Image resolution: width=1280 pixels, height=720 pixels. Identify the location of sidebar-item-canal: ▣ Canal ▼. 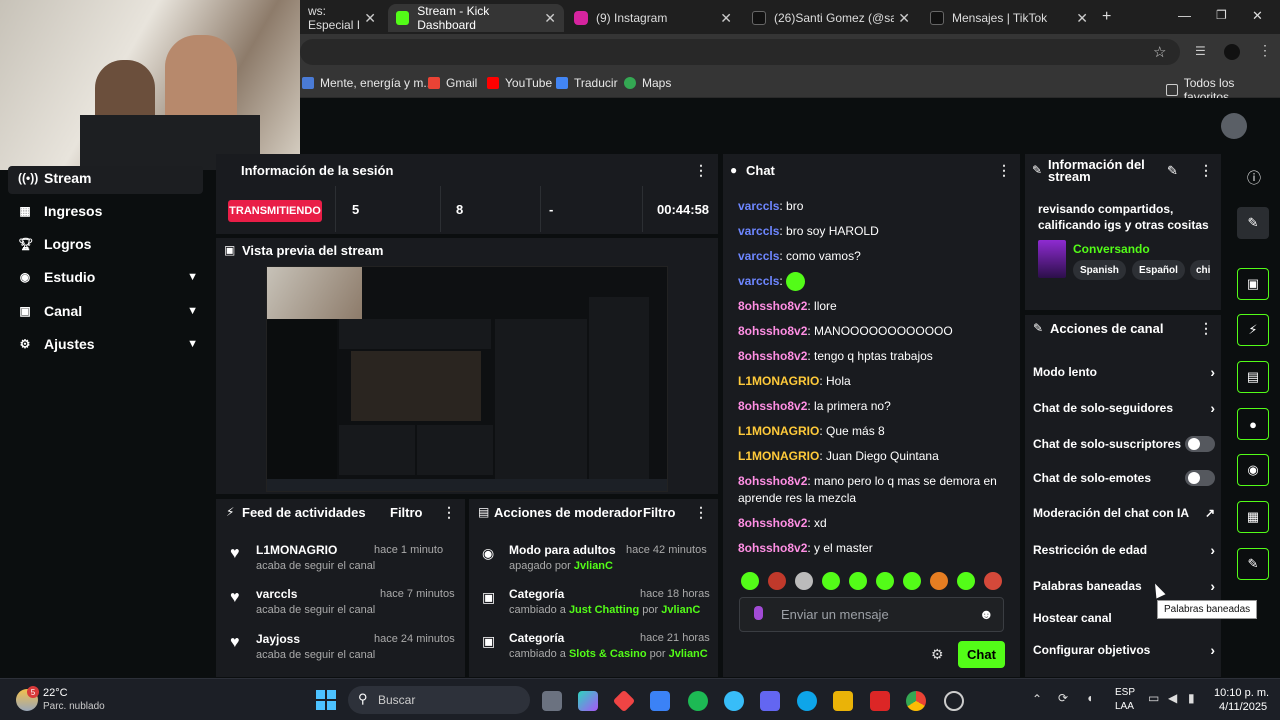
(108, 311).